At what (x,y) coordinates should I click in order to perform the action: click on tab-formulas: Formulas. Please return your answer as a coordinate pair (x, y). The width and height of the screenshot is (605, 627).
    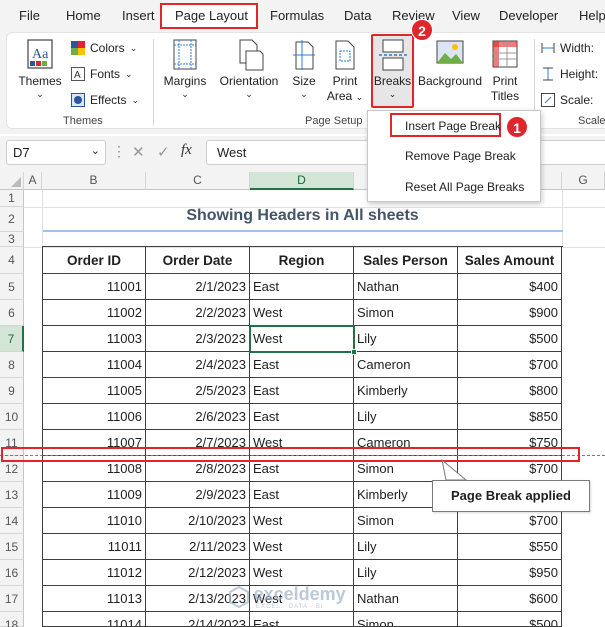
    Looking at the image, I should click on (297, 15).